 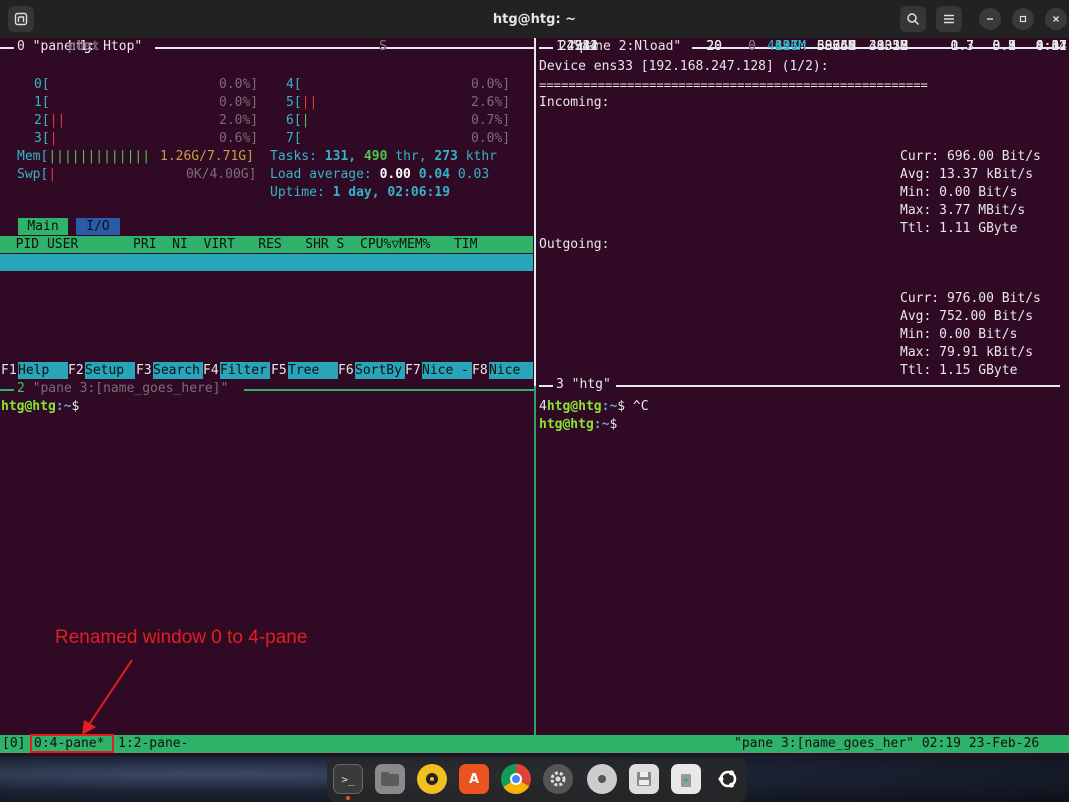 What do you see at coordinates (686, 779) in the screenshot?
I see `trash-icon` at bounding box center [686, 779].